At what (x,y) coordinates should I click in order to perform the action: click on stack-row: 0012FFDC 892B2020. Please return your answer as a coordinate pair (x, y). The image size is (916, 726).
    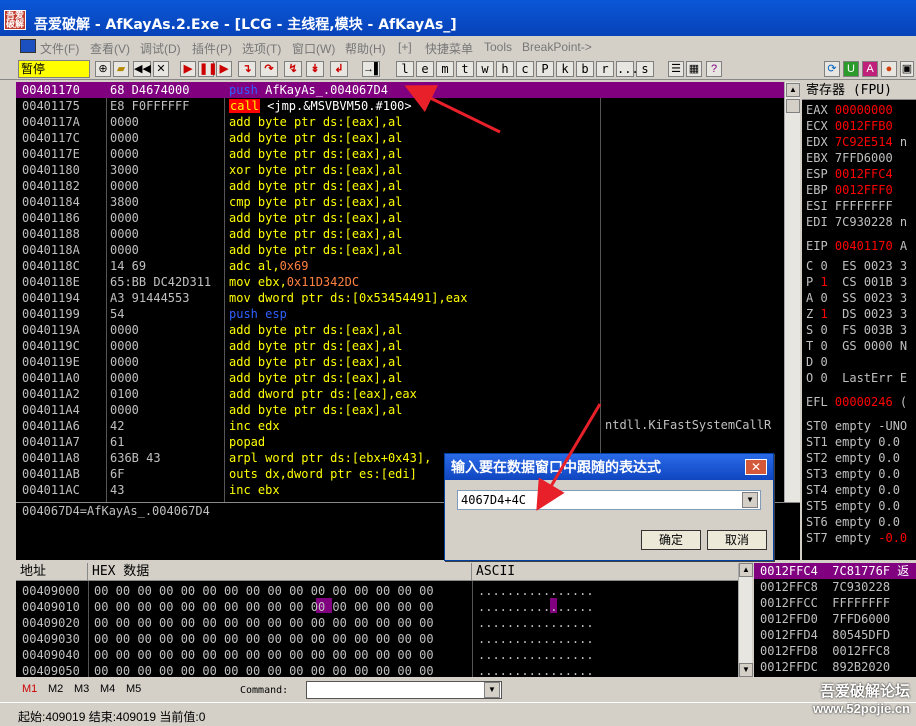
    Looking at the image, I should click on (825, 667).